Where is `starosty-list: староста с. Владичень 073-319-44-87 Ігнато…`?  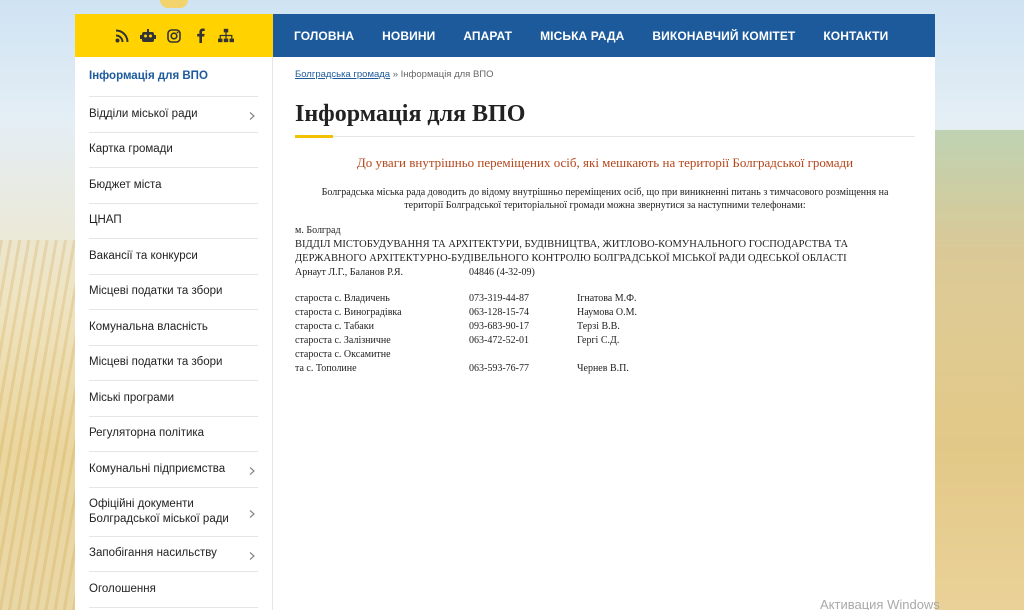
starosty-list: староста с. Владичень 073-319-44-87 Ігнато… is located at coordinates (605, 334).